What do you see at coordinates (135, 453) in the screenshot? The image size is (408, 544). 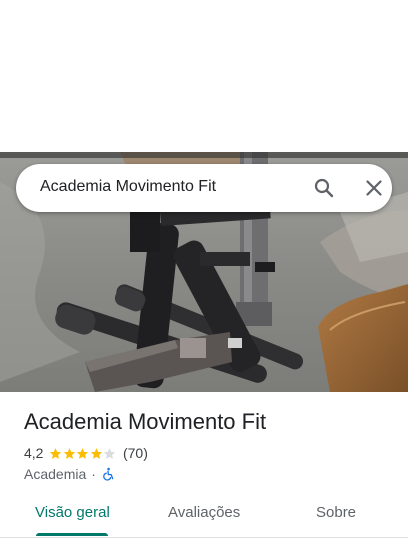 I see `review-count: (70)` at bounding box center [135, 453].